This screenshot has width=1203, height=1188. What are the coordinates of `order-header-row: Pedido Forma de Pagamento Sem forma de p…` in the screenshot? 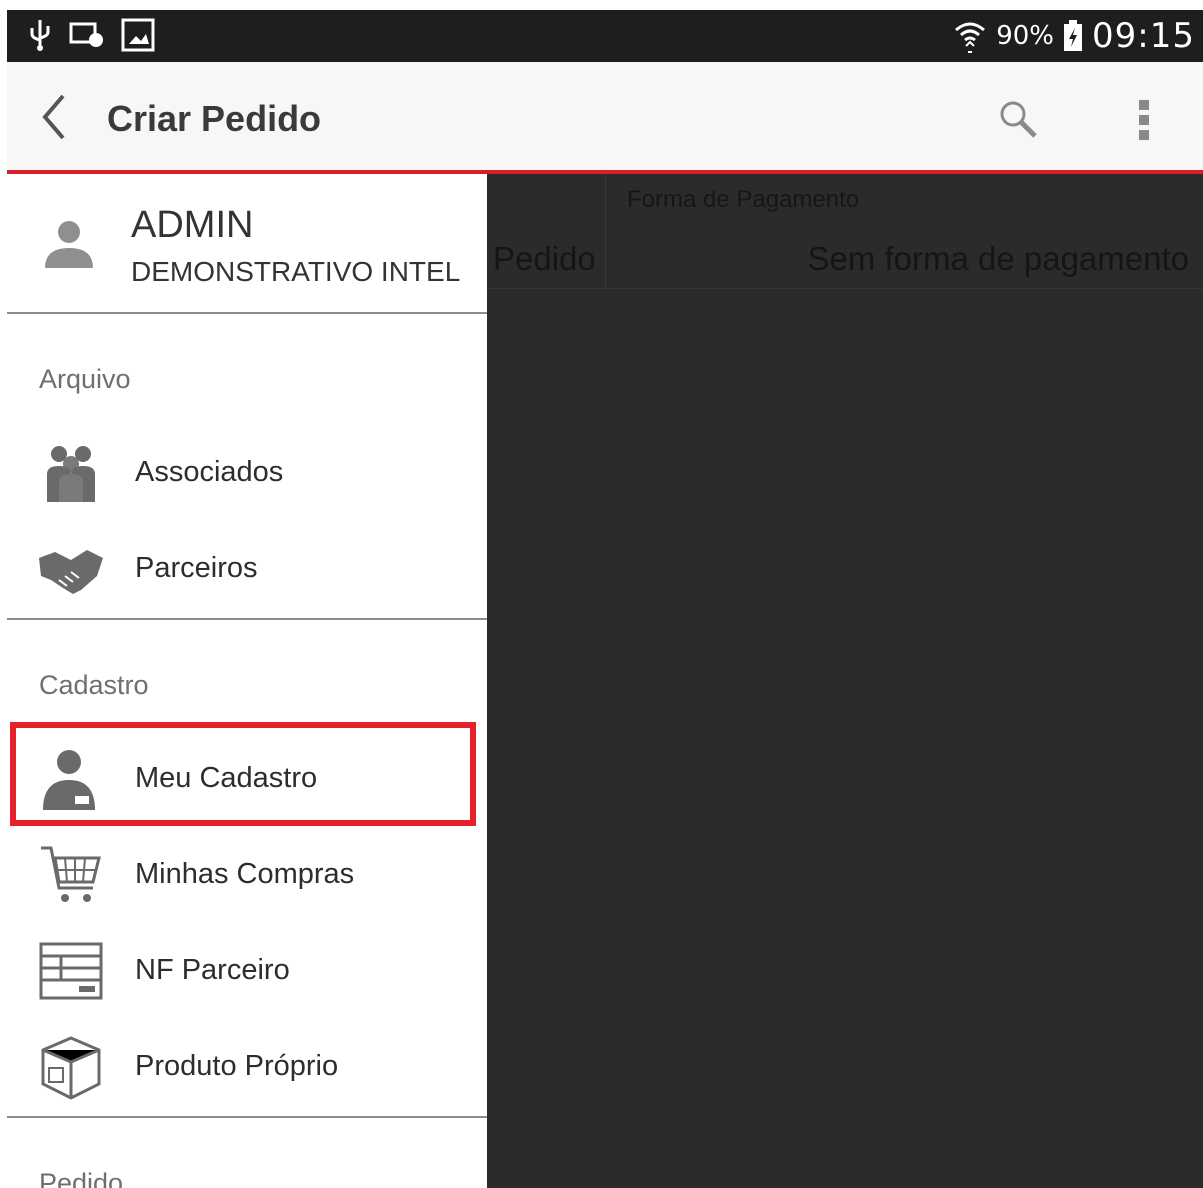 It's located at (845, 231).